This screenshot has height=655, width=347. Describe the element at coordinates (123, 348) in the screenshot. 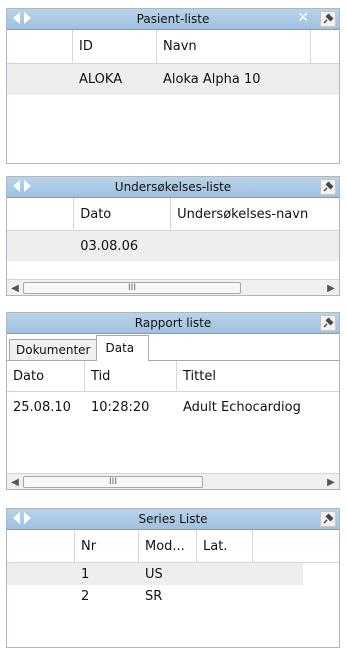

I see `tab-data: Data` at that location.